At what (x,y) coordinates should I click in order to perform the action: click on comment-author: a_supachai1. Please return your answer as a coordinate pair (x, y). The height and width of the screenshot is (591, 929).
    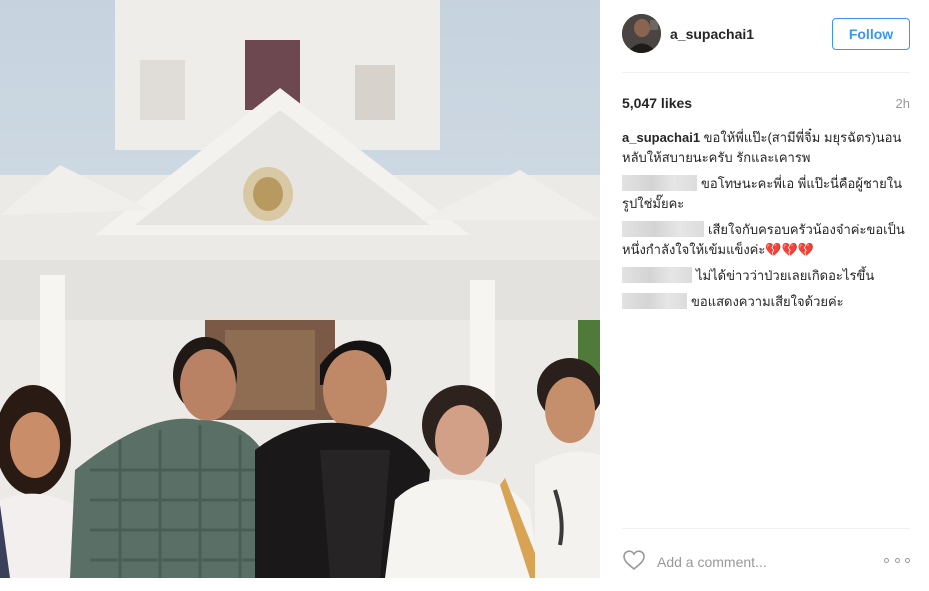
    Looking at the image, I should click on (661, 137).